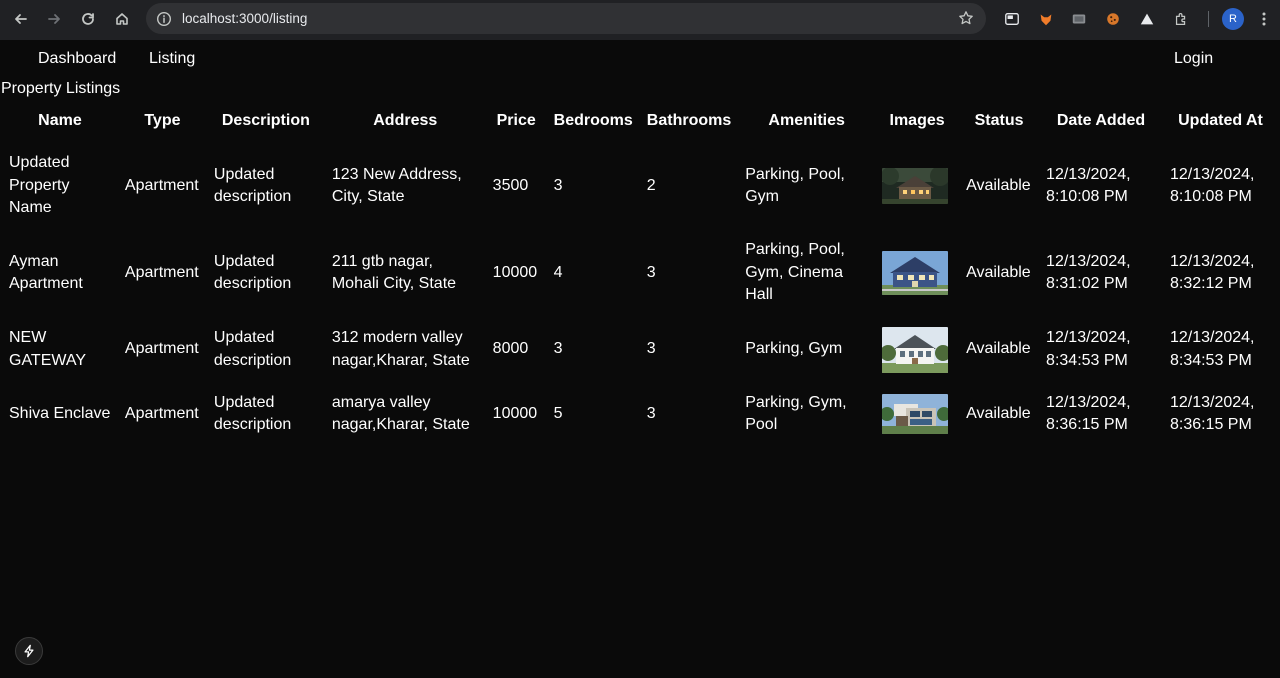  I want to click on modern-house-photo, so click(915, 414).